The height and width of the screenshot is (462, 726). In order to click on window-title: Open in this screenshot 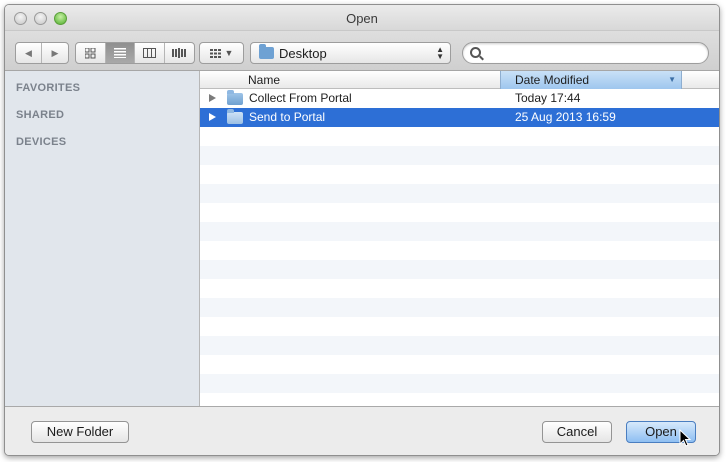, I will do `click(362, 18)`.